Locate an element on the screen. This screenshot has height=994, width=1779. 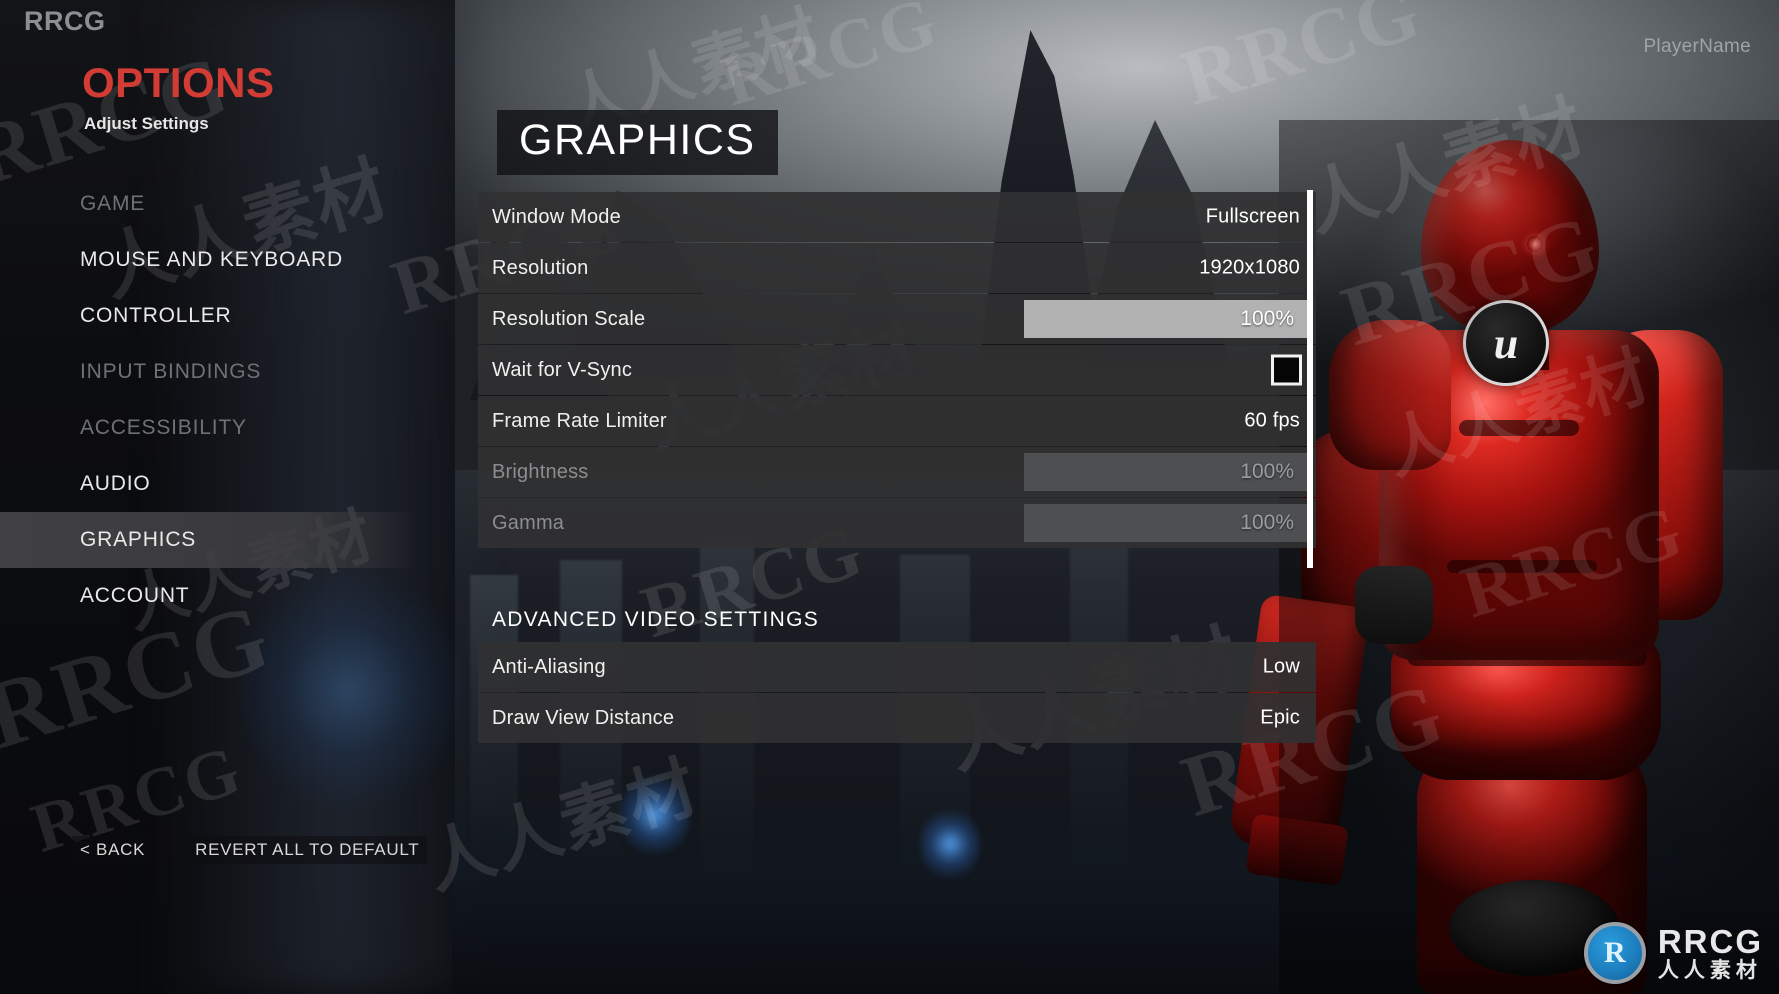
setting-value: Low is located at coordinates (1281, 666).